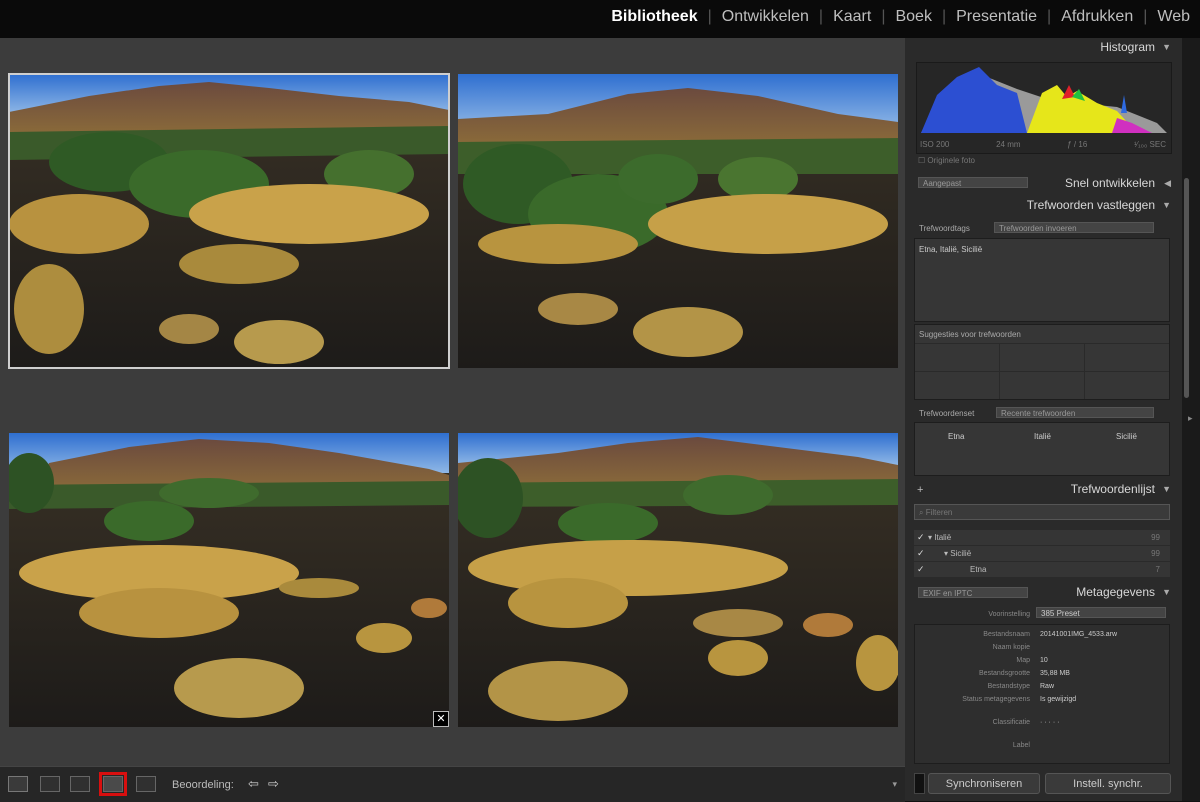 The image size is (1200, 802). What do you see at coordinates (765, 17) in the screenshot?
I see `module-develop: Ontwikkelen` at bounding box center [765, 17].